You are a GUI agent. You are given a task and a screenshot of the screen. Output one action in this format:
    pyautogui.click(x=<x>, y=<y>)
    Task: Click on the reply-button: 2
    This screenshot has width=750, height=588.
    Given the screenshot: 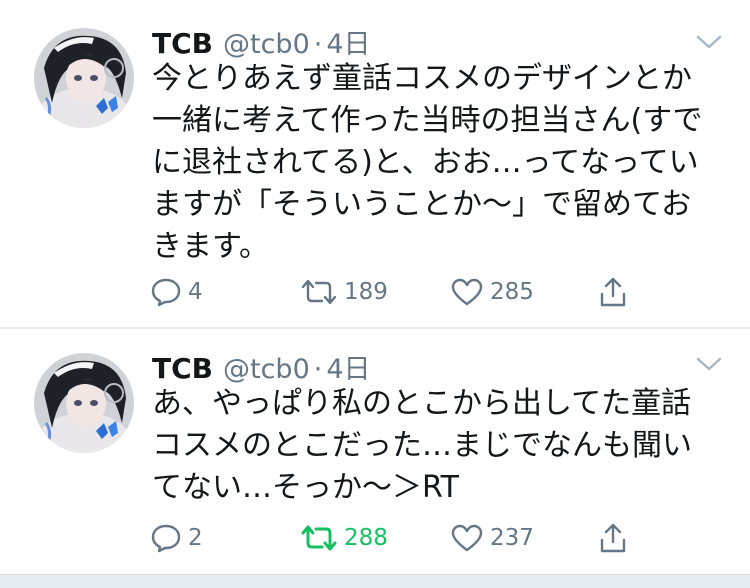 What is the action you would take?
    pyautogui.click(x=176, y=538)
    